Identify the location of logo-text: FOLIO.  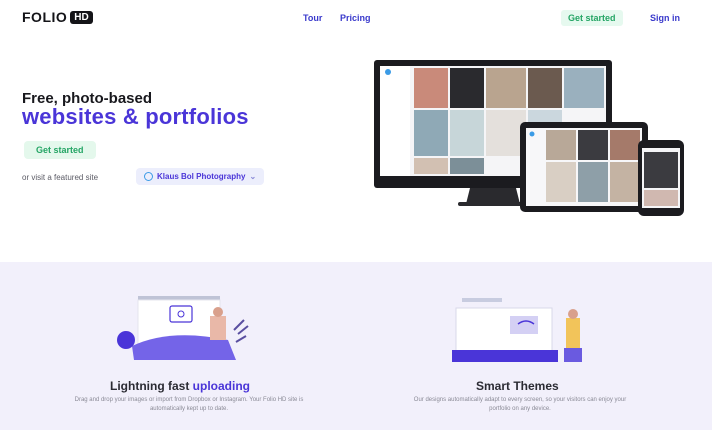
(45, 17).